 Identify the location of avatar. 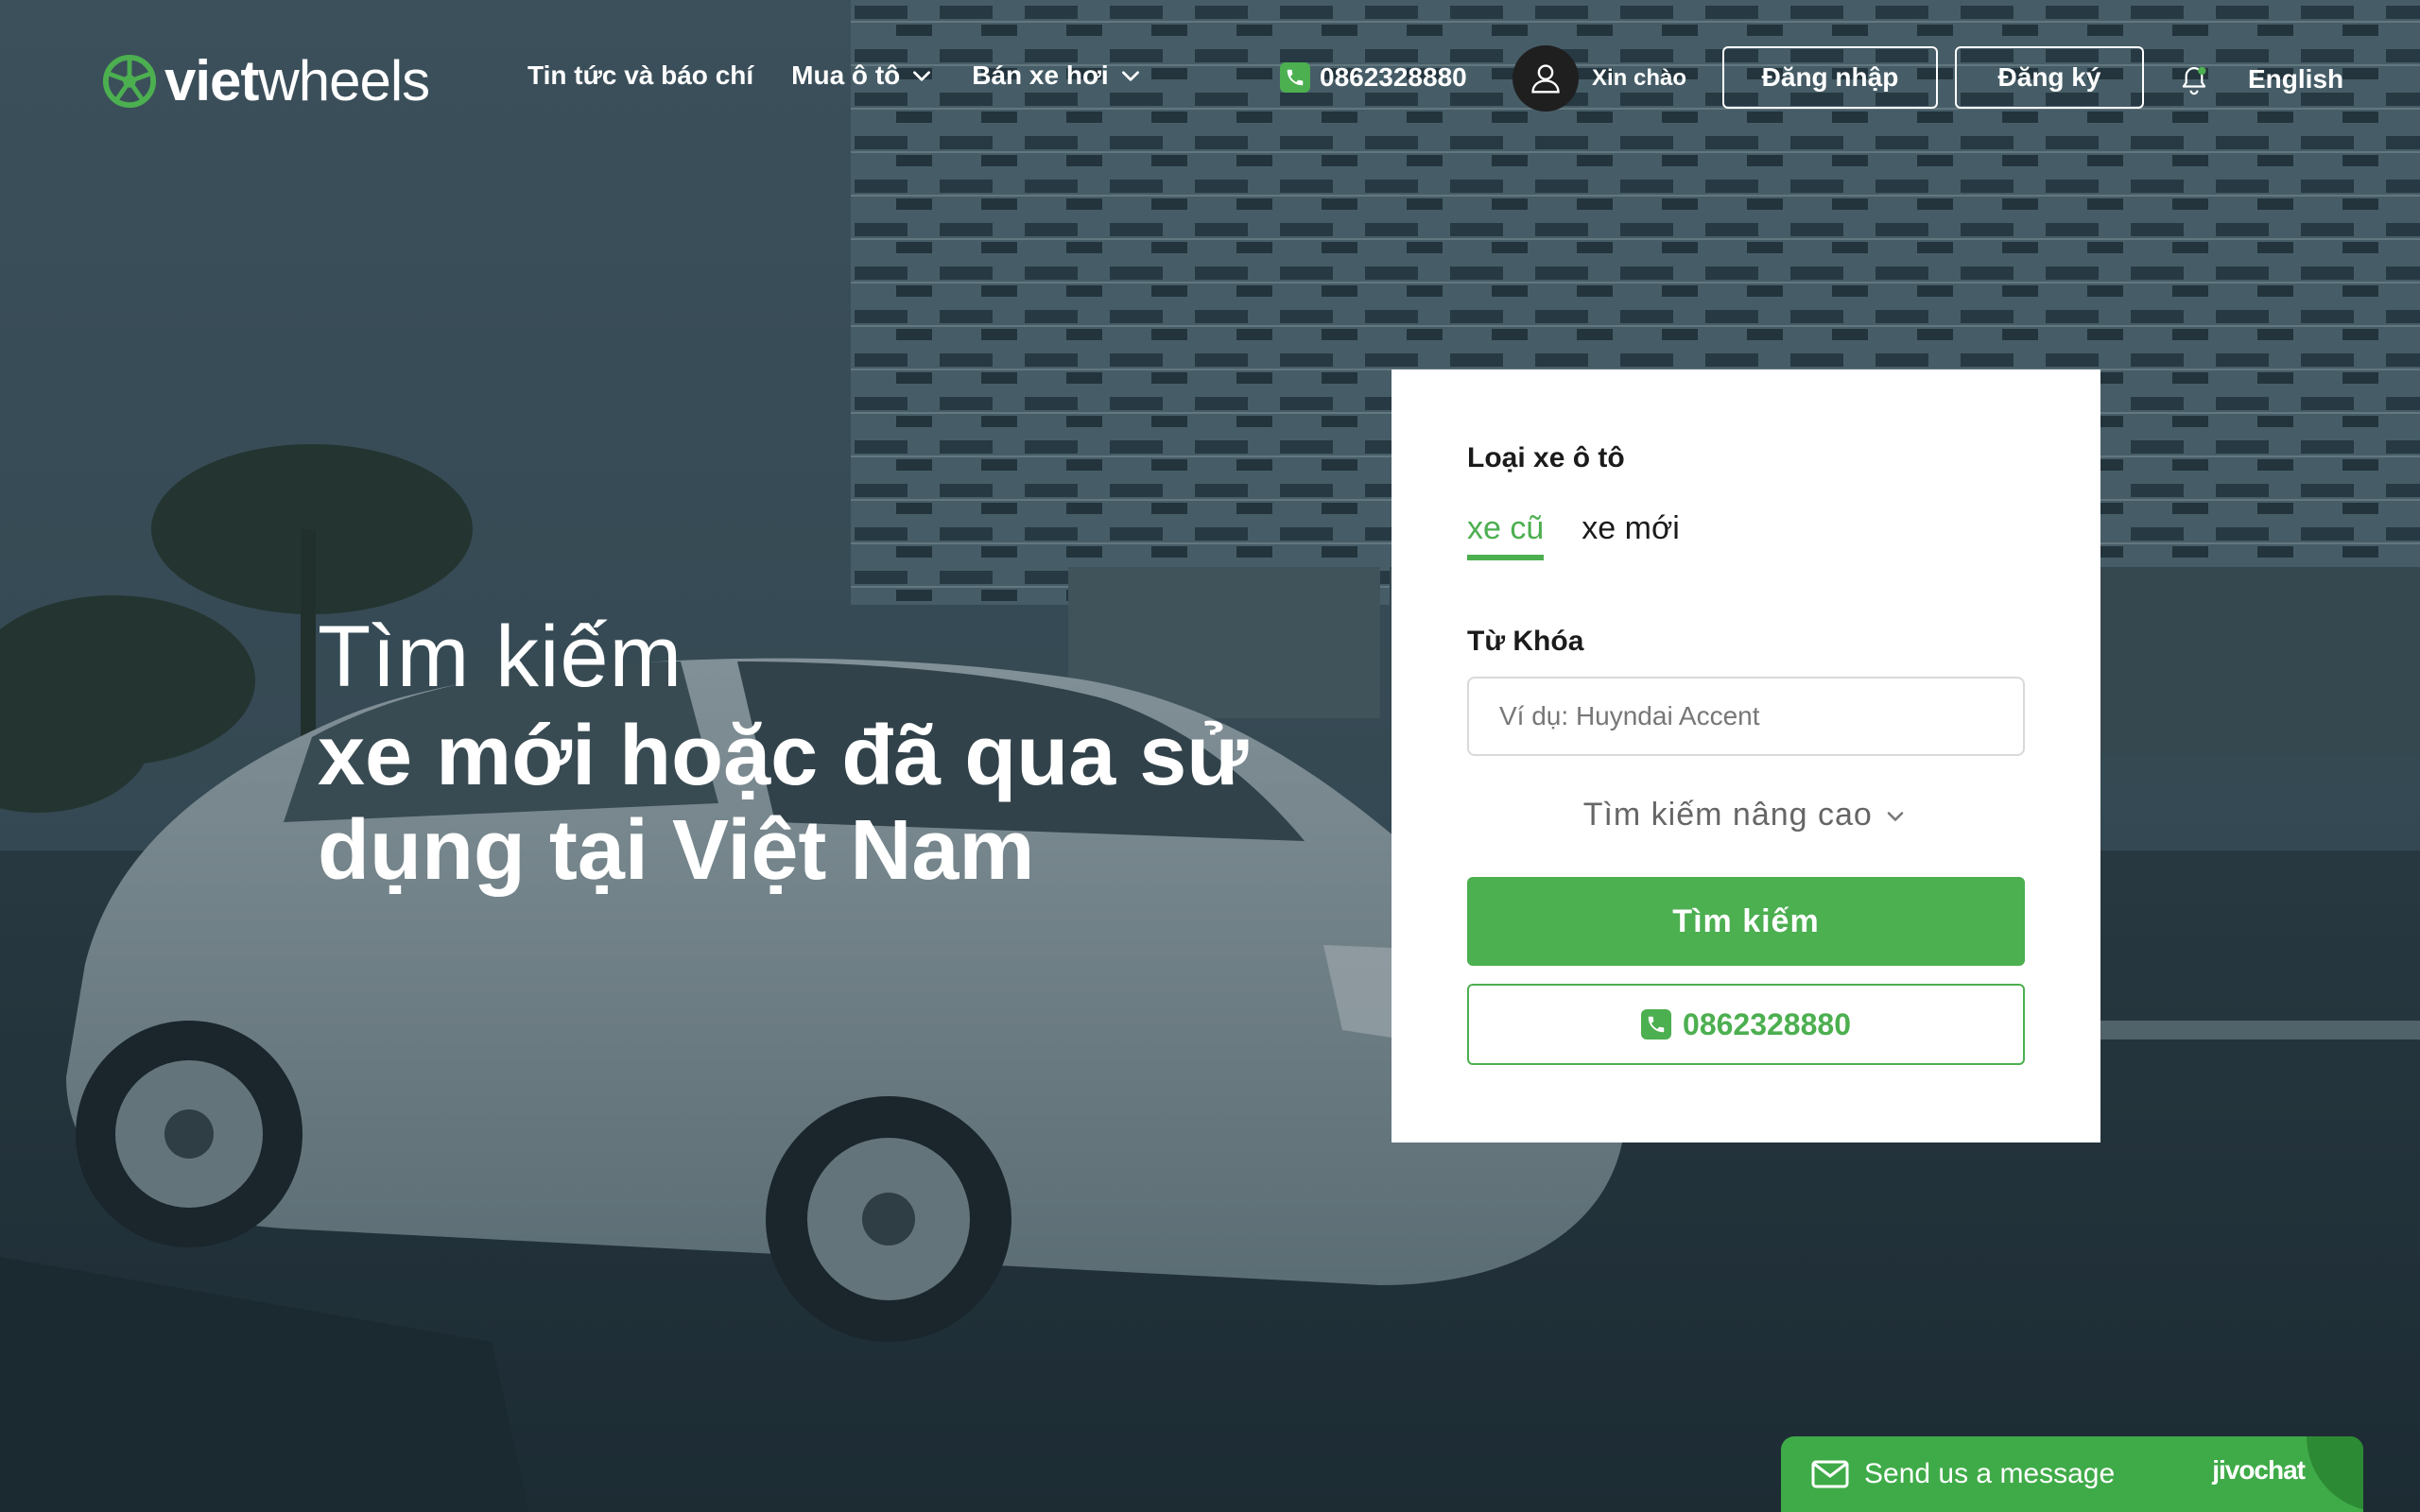
(1545, 78).